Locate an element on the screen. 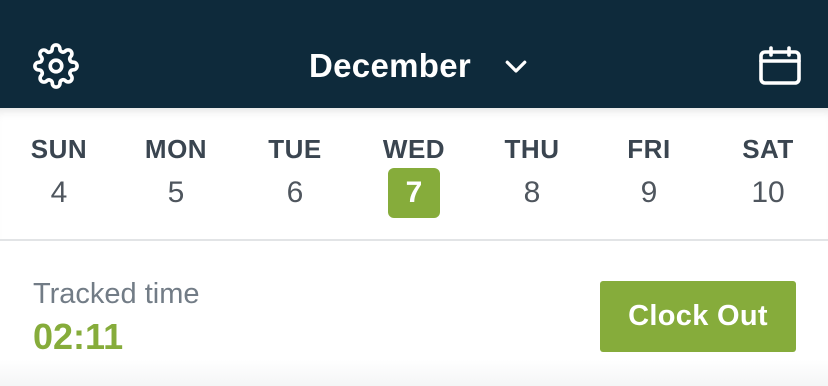 The image size is (828, 386). day-mon: MON 5 is located at coordinates (176, 174).